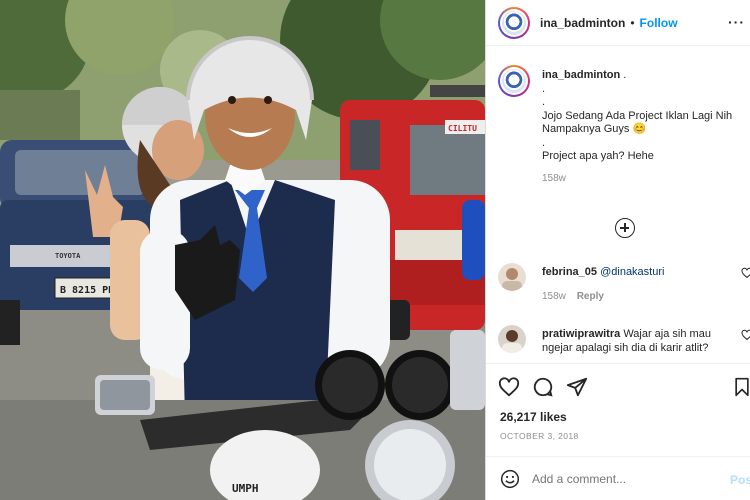  What do you see at coordinates (462, 128) in the screenshot?
I see `van-sign-text: CILITU` at bounding box center [462, 128].